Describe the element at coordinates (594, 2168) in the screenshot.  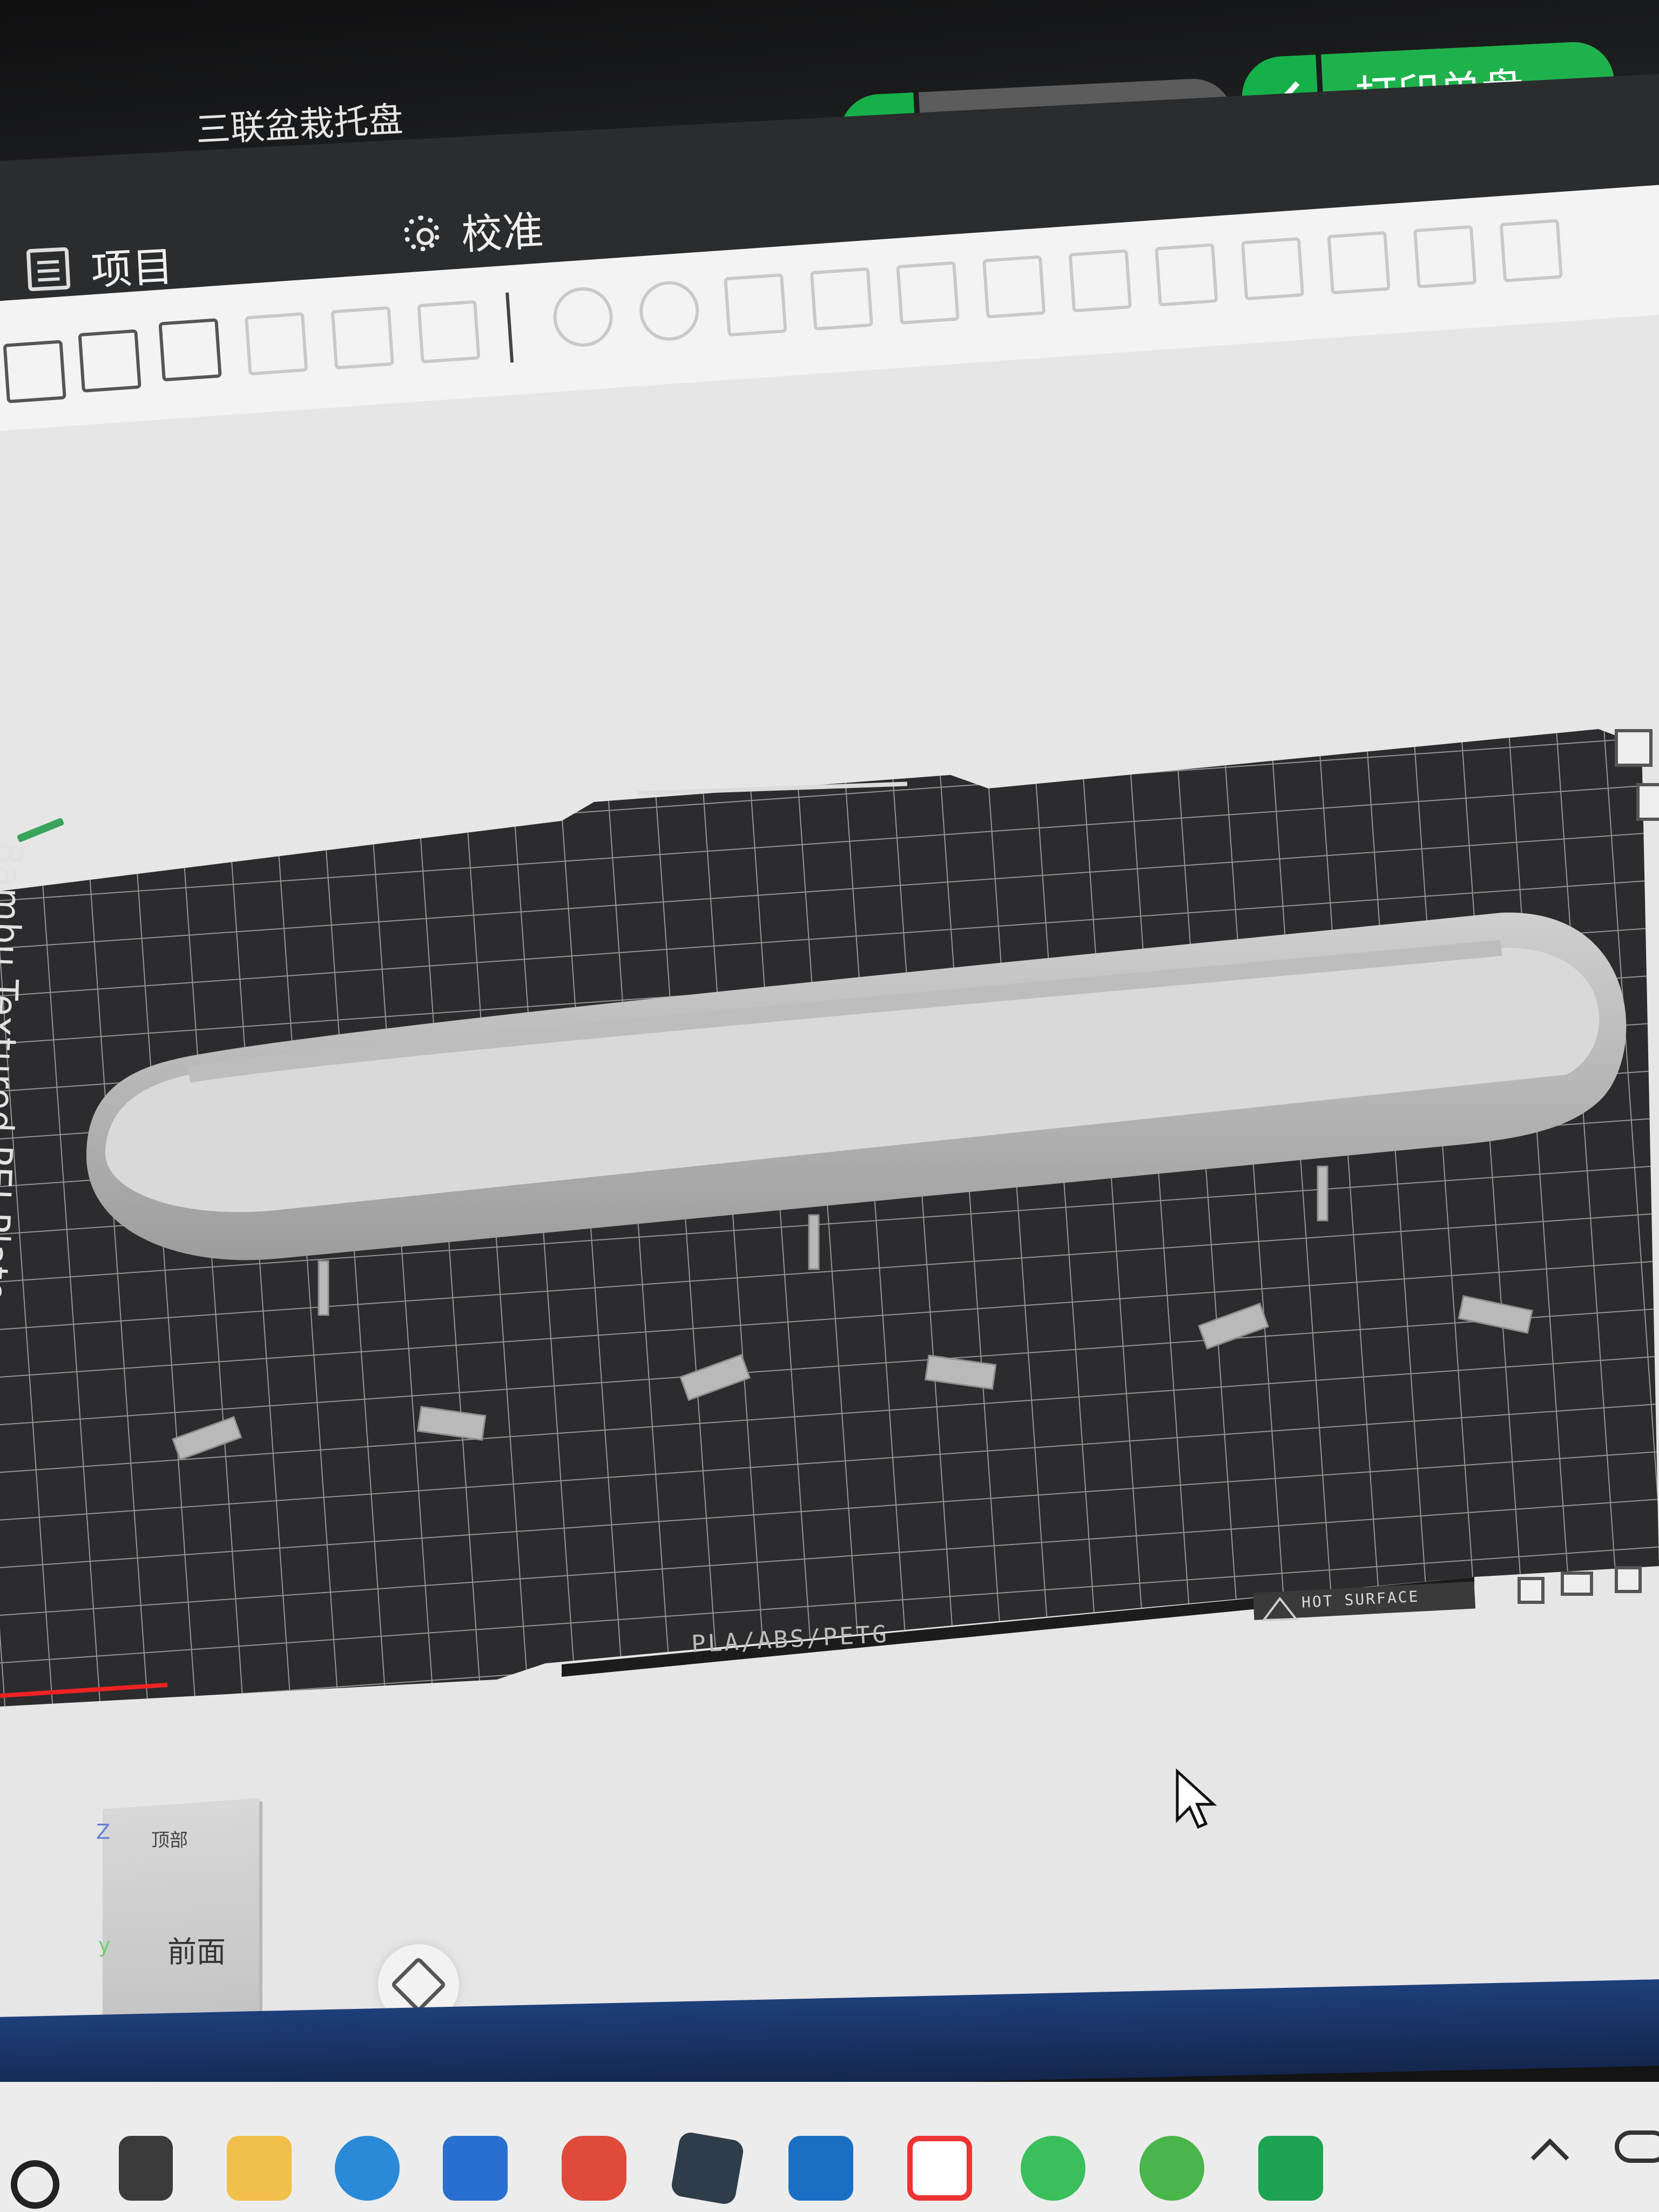
I see `office-icon` at that location.